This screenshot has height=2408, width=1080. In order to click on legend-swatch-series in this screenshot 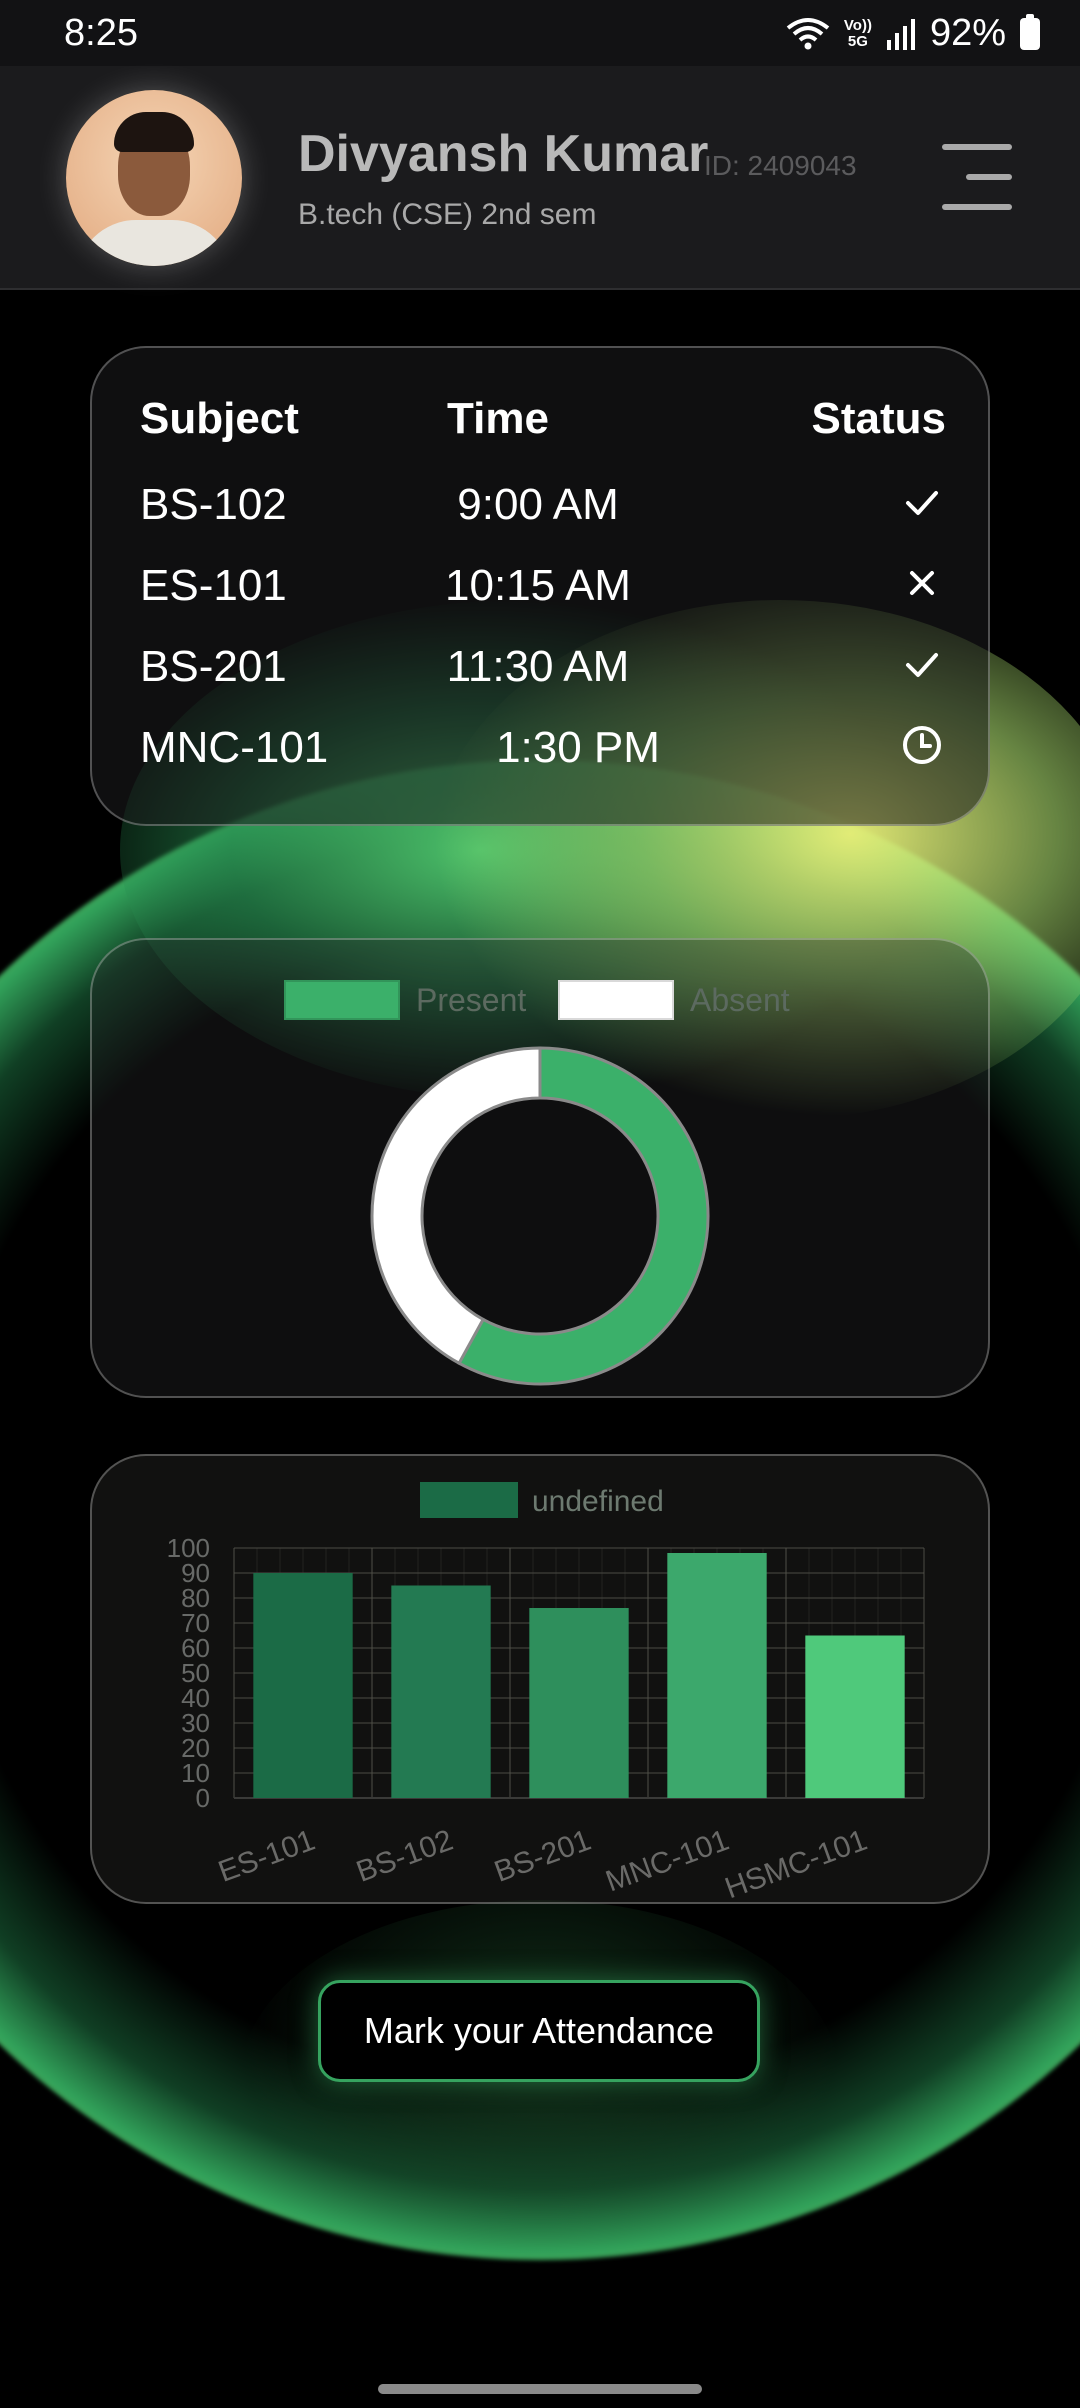, I will do `click(469, 1500)`.